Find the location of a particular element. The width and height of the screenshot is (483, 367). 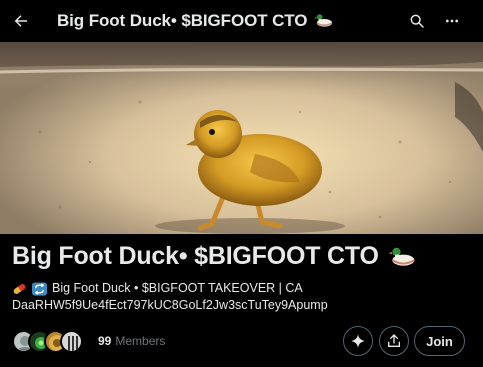

sparkle-icon is located at coordinates (358, 341).